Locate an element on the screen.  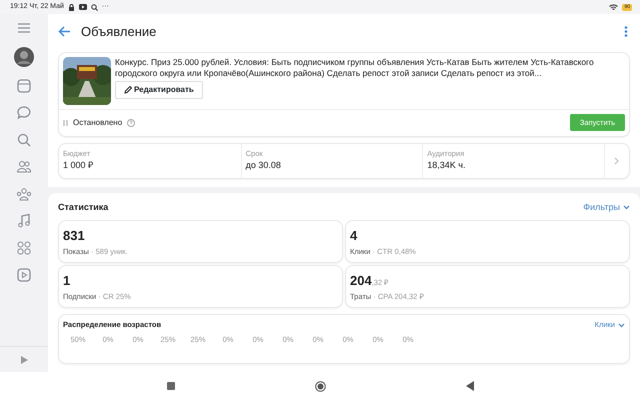
play-icon is located at coordinates (24, 360).